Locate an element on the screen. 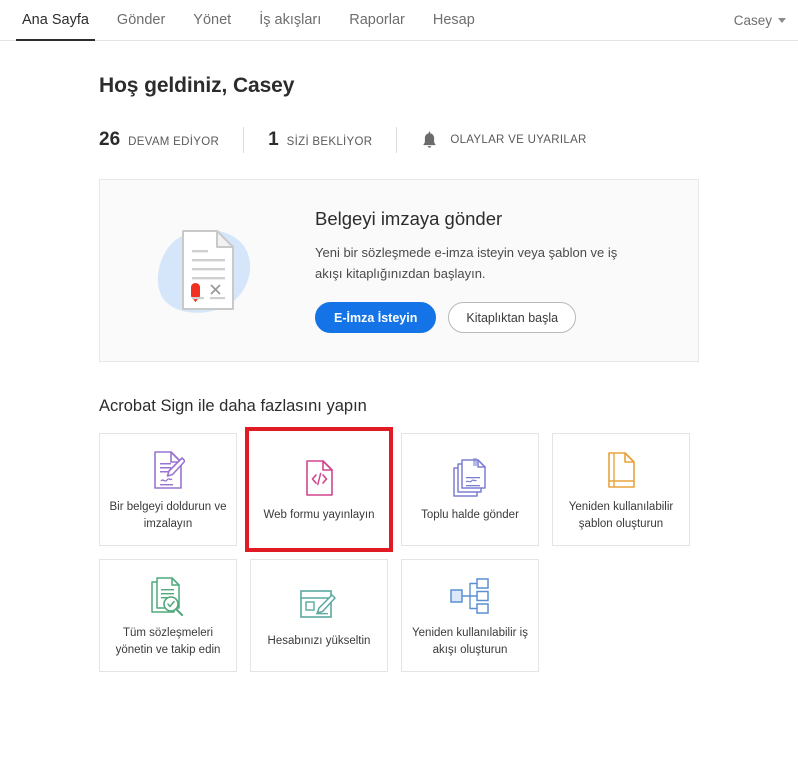 The image size is (798, 784). hero-illustration is located at coordinates (207, 271).